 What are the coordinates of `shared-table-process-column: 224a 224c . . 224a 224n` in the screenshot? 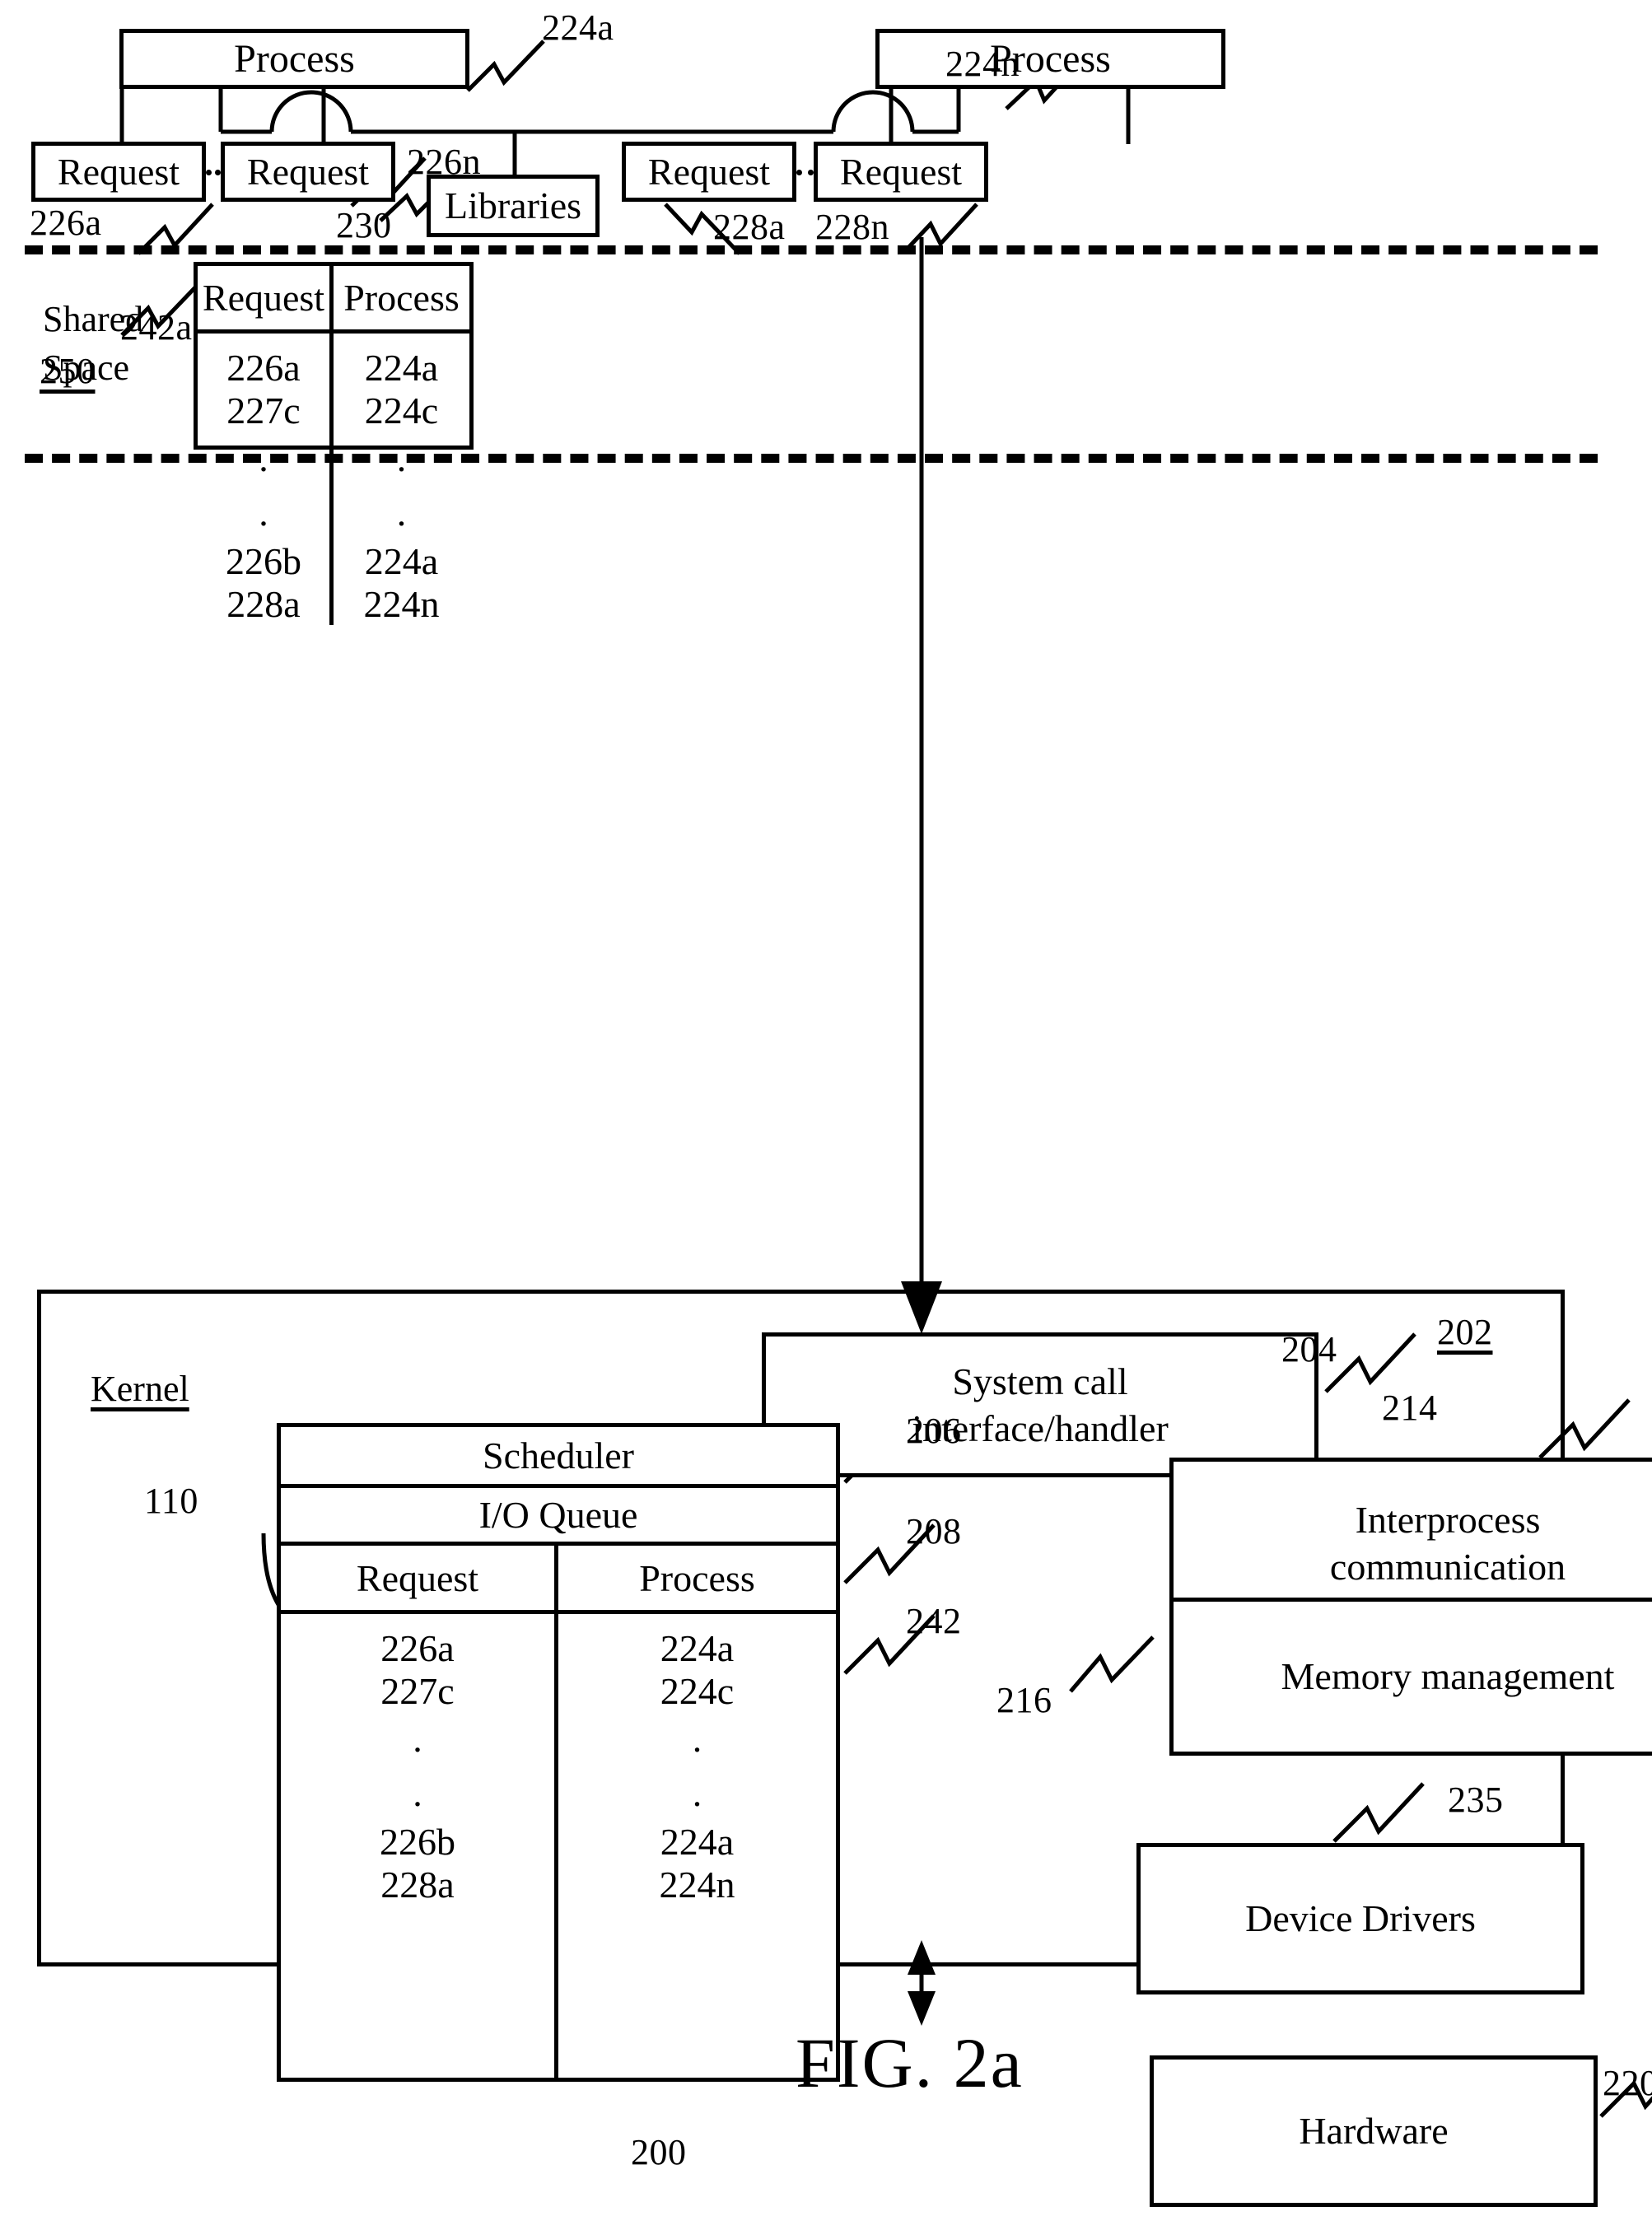 It's located at (401, 479).